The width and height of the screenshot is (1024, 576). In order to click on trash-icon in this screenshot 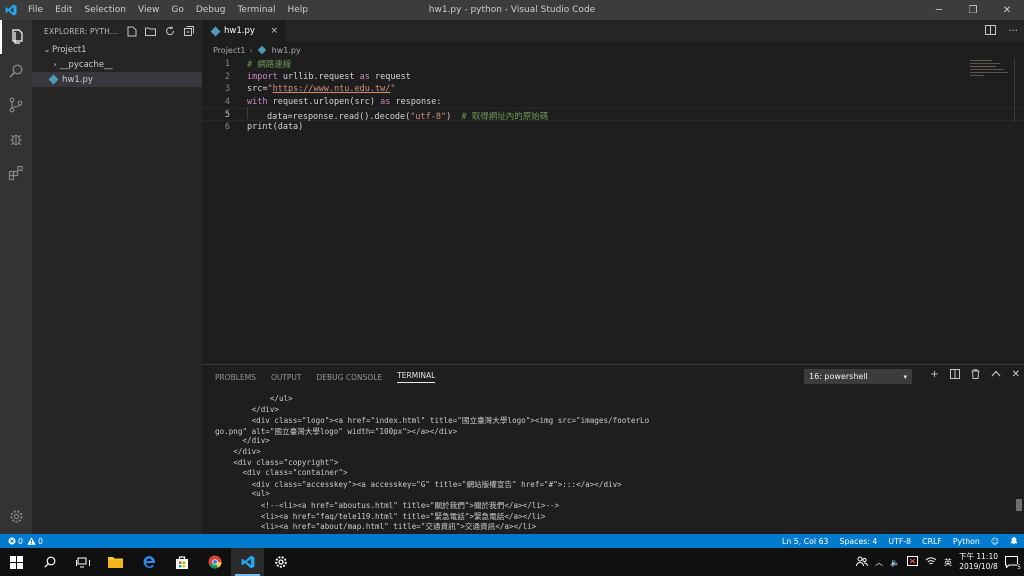, I will do `click(975, 375)`.